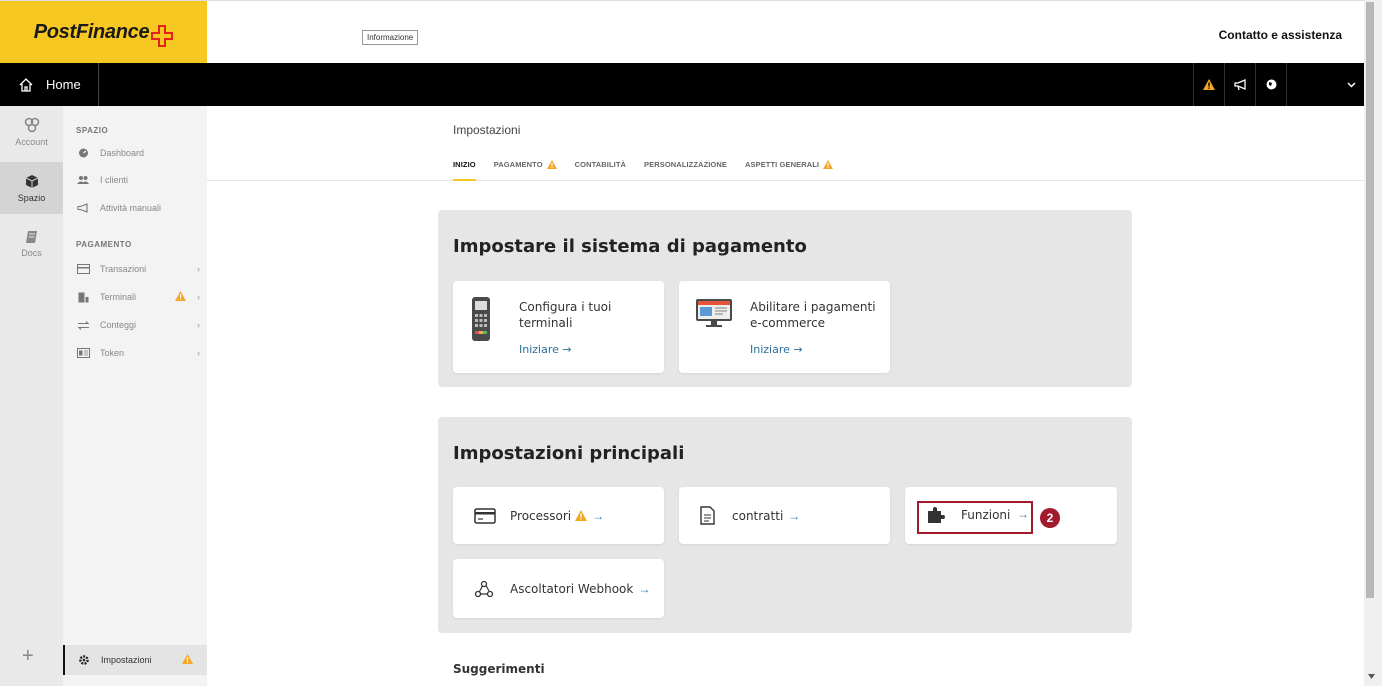  I want to click on tab-contabilita: CONTABILITÀ, so click(600, 170).